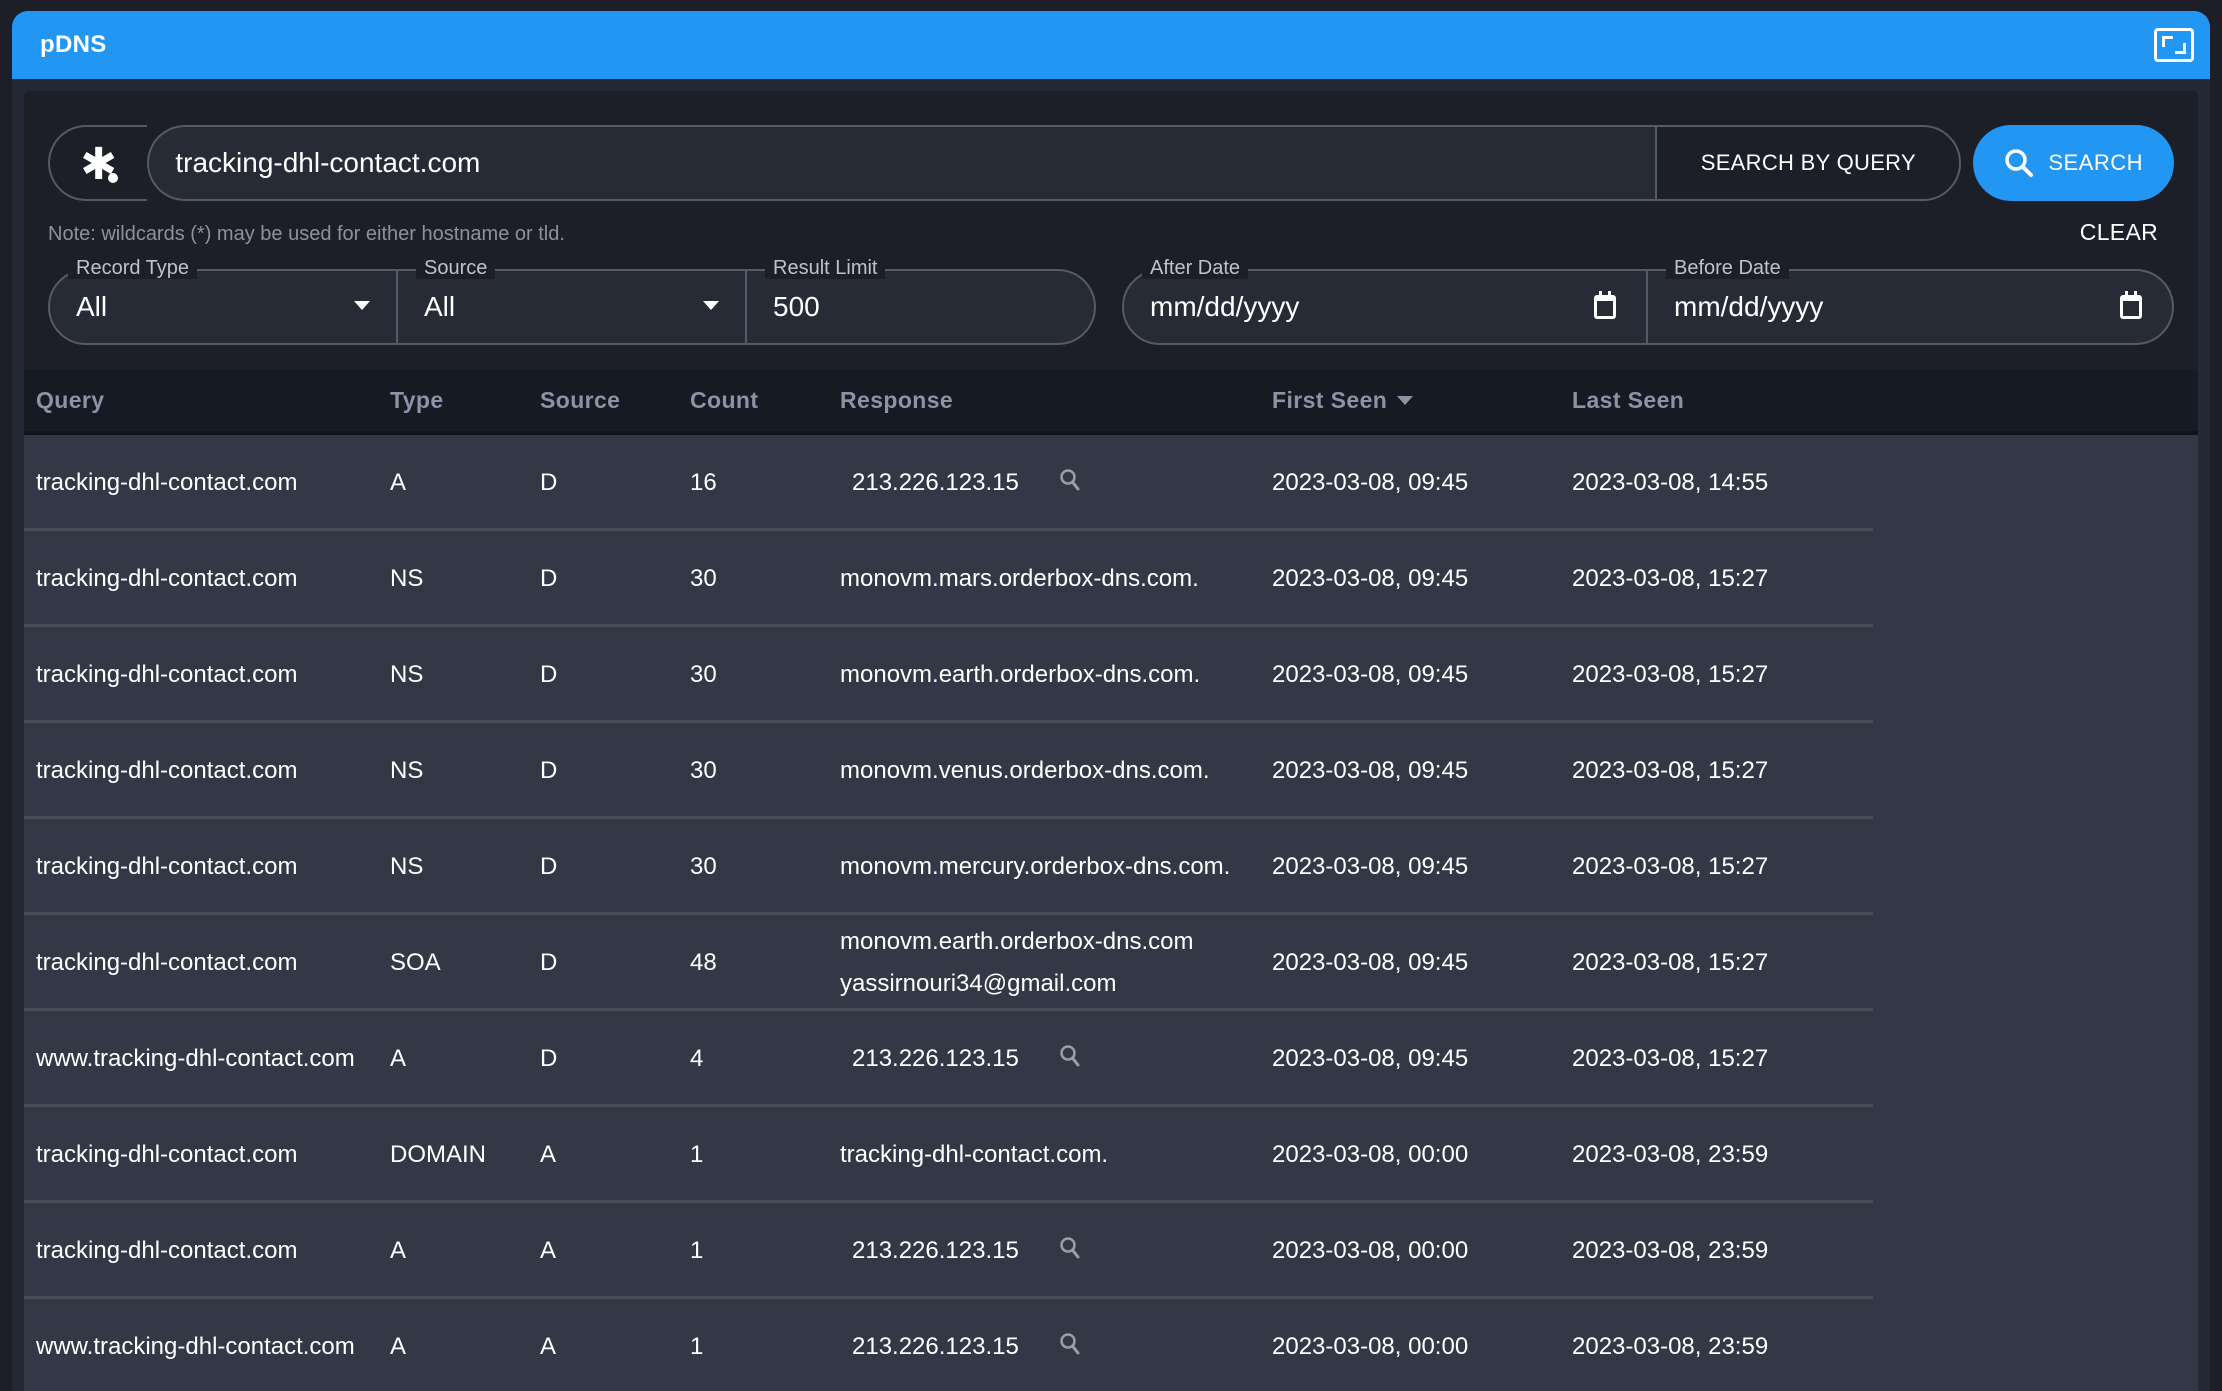  What do you see at coordinates (92, 306) in the screenshot?
I see `record-type-value: All` at bounding box center [92, 306].